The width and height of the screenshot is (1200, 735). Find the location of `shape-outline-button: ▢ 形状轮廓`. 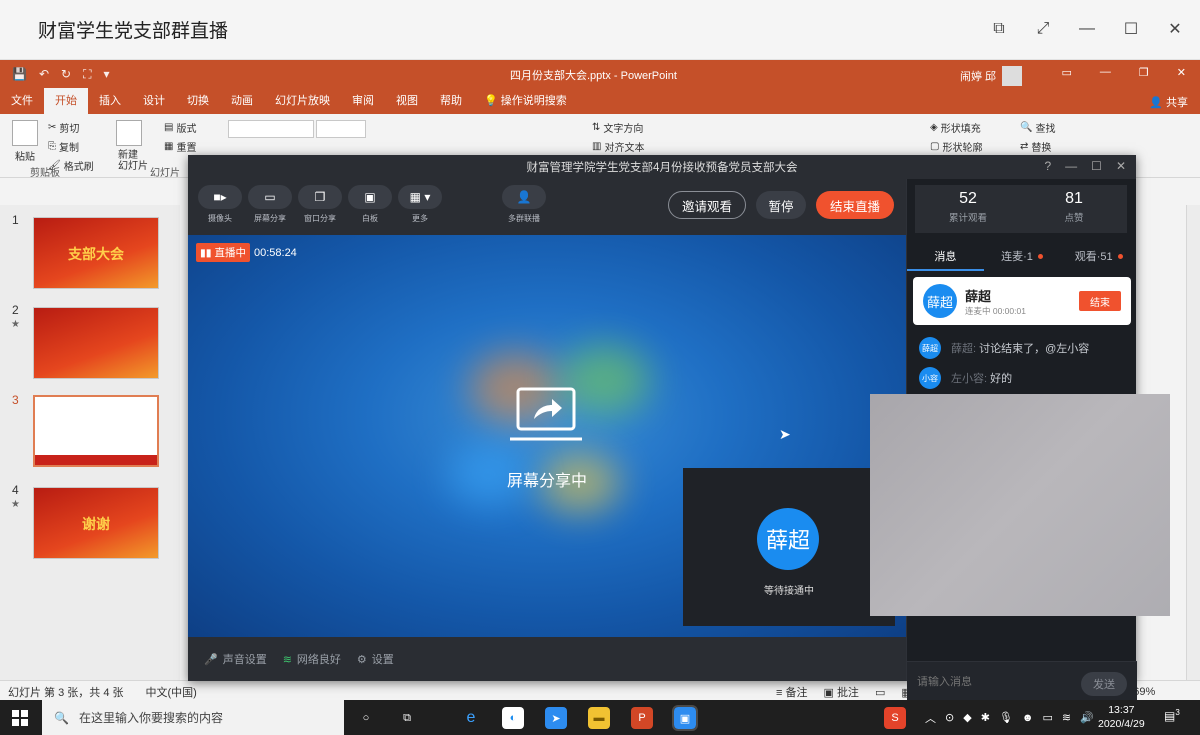

shape-outline-button: ▢ 形状轮廓 is located at coordinates (956, 146).